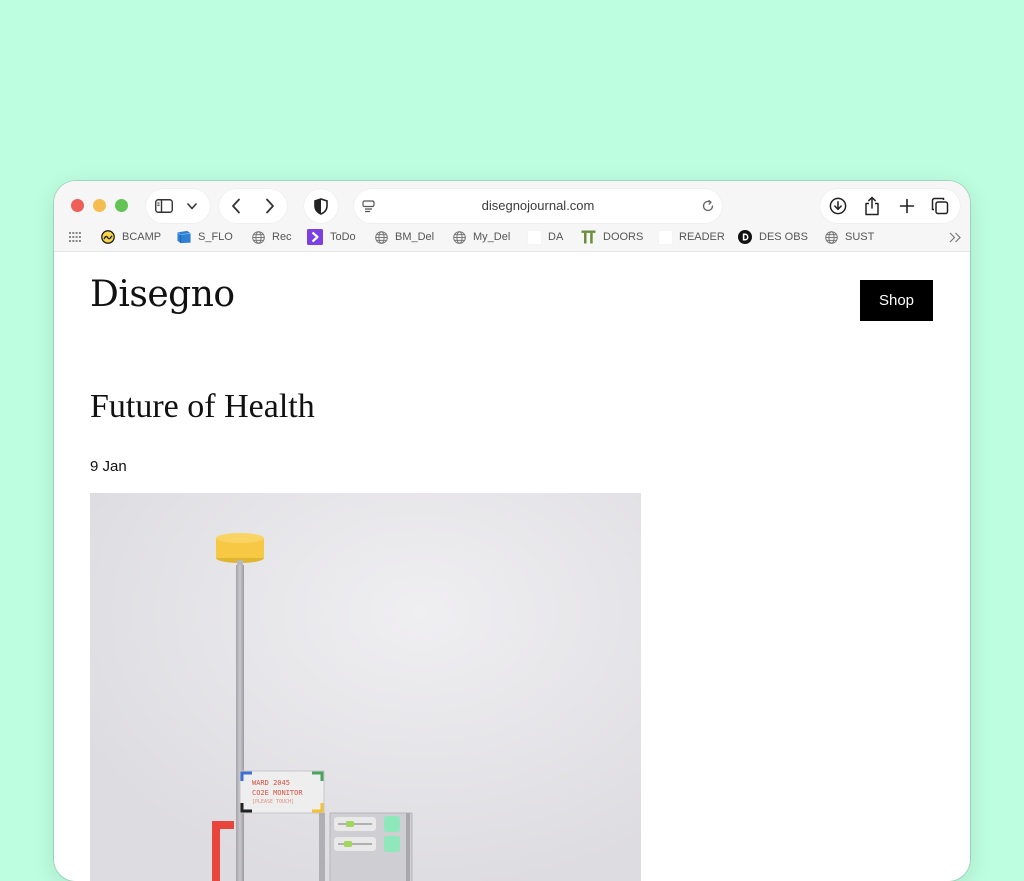 The image size is (1024, 881). Describe the element at coordinates (860, 237) in the screenshot. I see `bookmark-label: SUST` at that location.